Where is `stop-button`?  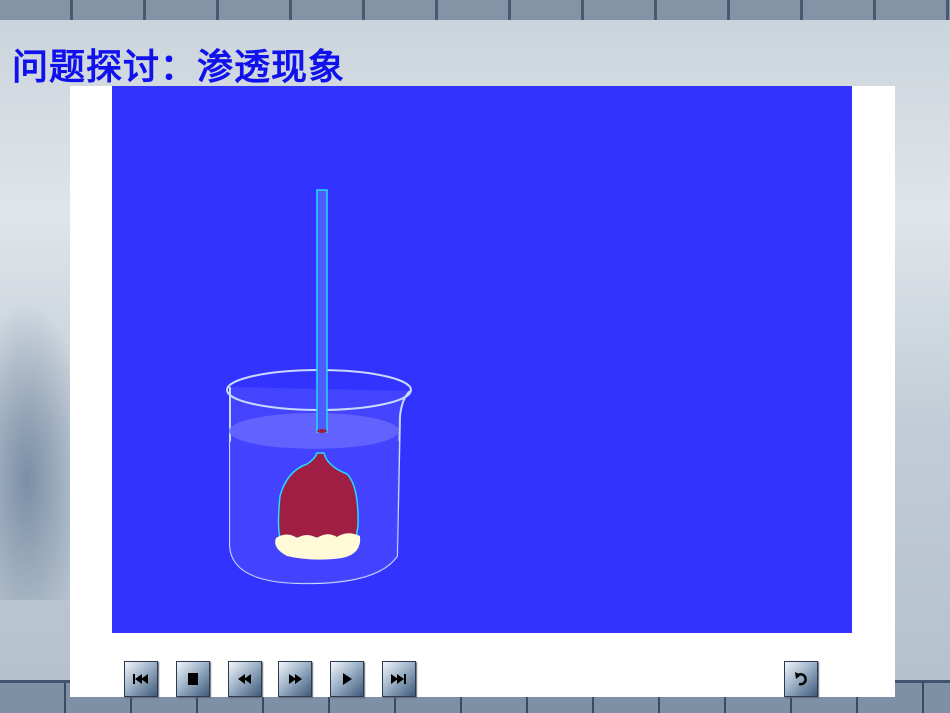
stop-button is located at coordinates (193, 679).